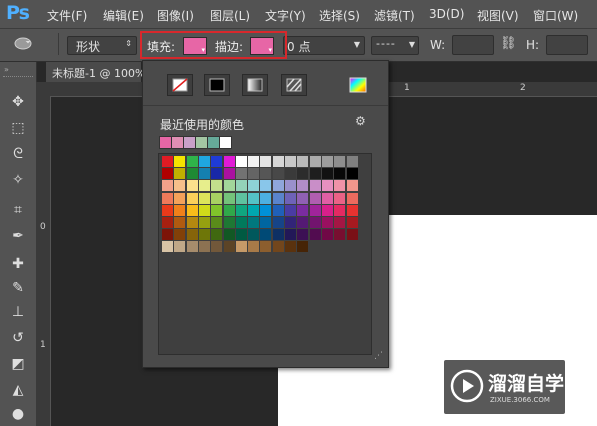 Image resolution: width=597 pixels, height=426 pixels. What do you see at coordinates (498, 15) in the screenshot?
I see `menu-view: 视图(V)` at bounding box center [498, 15].